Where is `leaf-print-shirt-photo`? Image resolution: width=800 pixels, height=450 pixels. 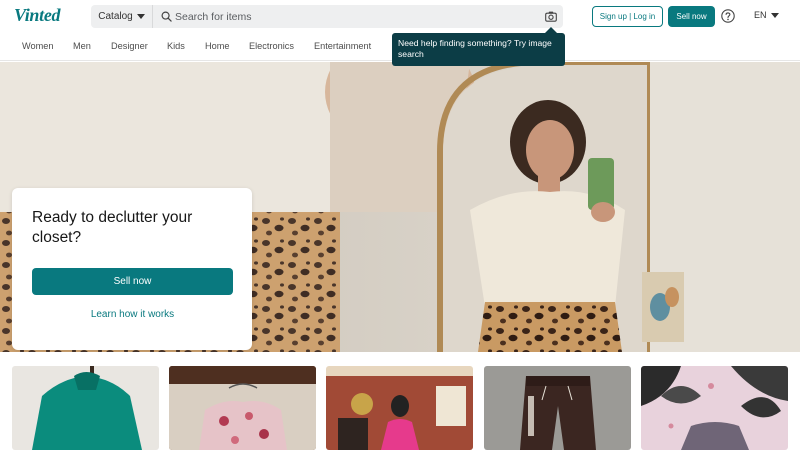 leaf-print-shirt-photo is located at coordinates (714, 408).